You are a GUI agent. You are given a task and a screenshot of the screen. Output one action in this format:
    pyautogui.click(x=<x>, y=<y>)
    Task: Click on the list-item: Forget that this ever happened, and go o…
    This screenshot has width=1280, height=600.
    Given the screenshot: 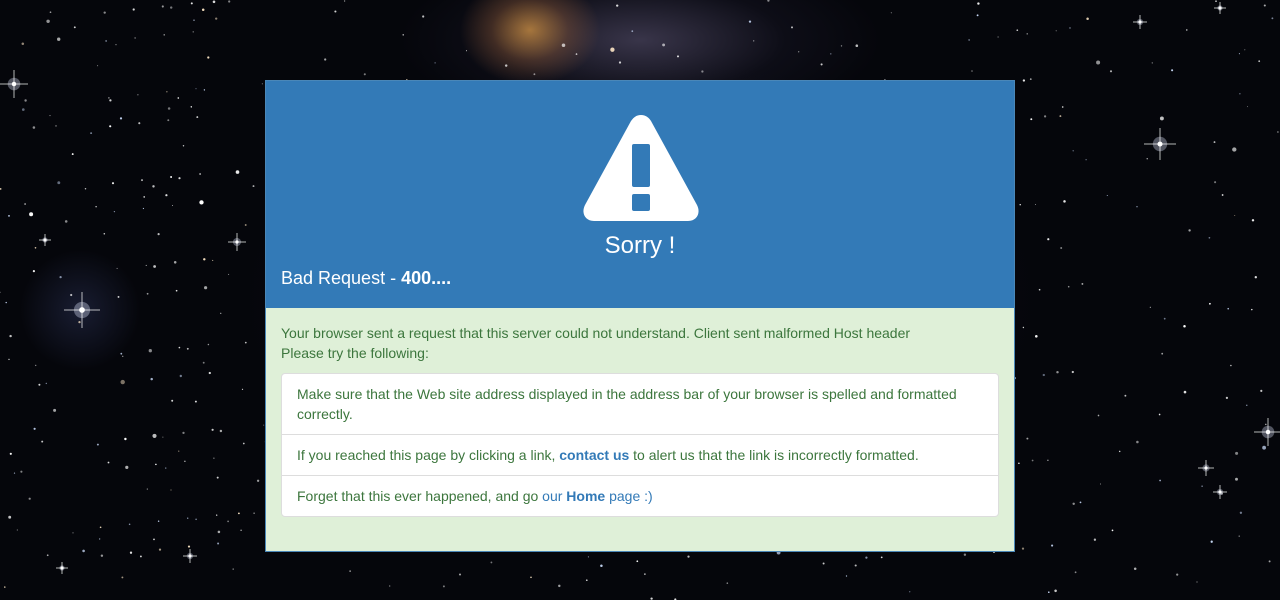 What is the action you would take?
    pyautogui.click(x=640, y=495)
    